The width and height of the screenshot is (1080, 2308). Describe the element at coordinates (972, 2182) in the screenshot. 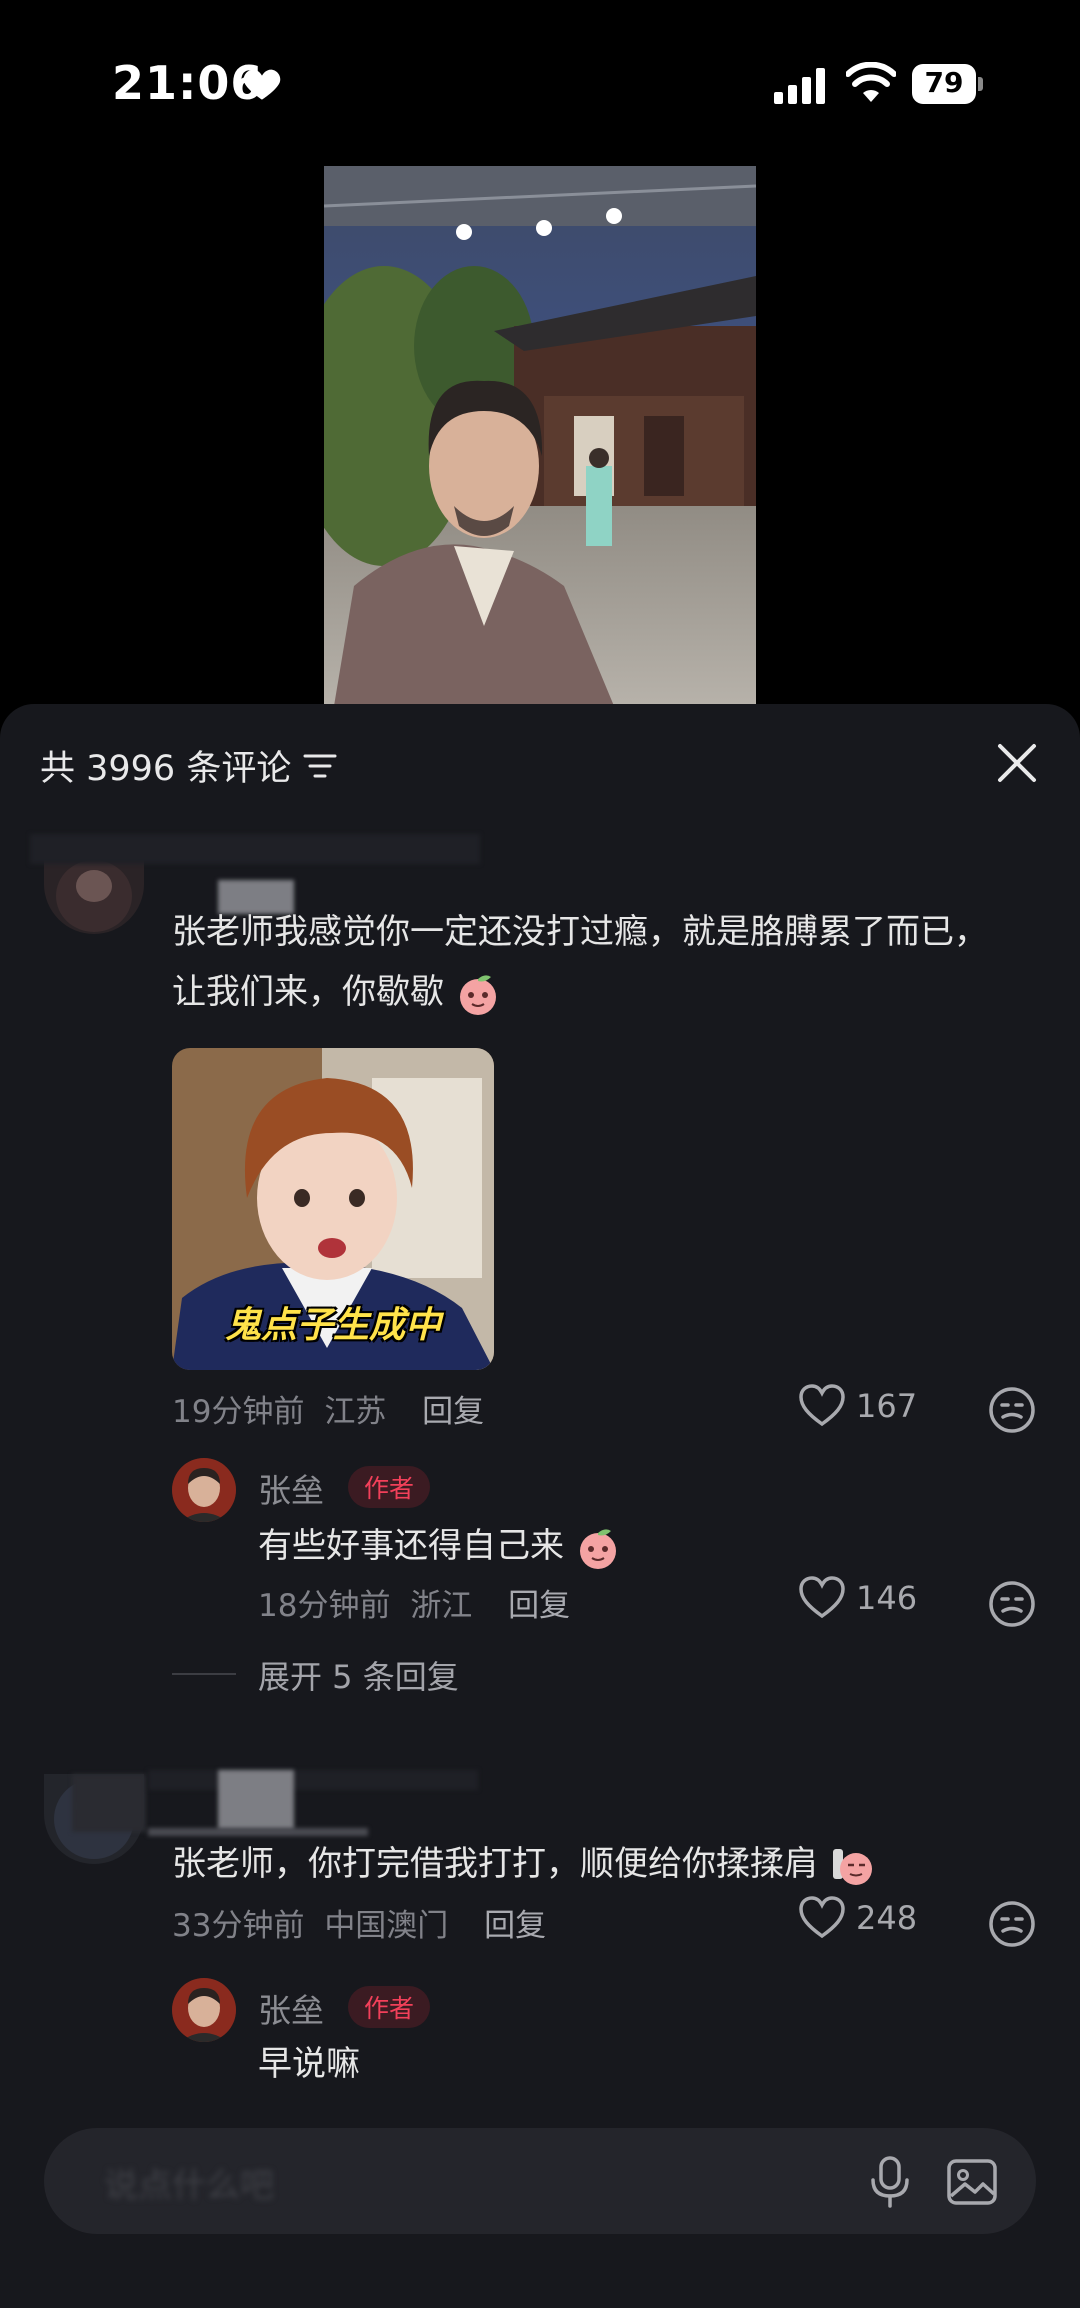

I see `image-icon` at that location.